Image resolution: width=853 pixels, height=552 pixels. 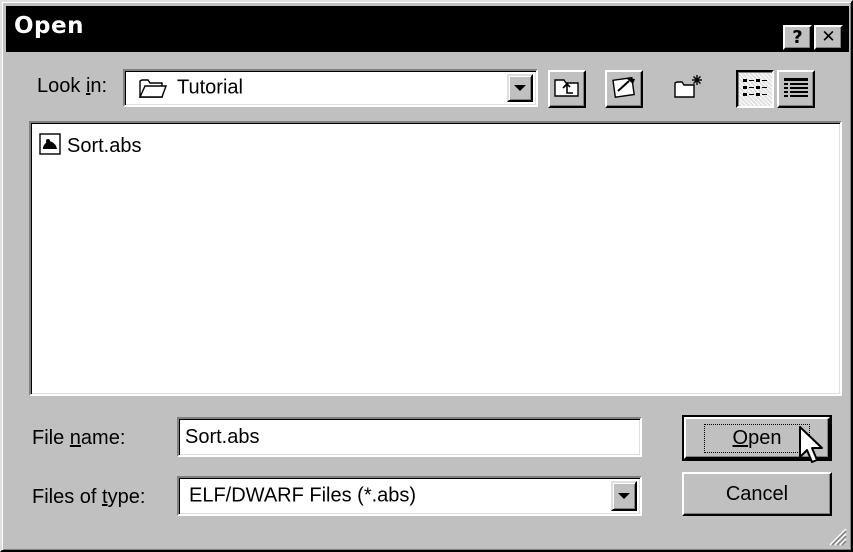 I want to click on folder-icon, so click(x=152, y=90).